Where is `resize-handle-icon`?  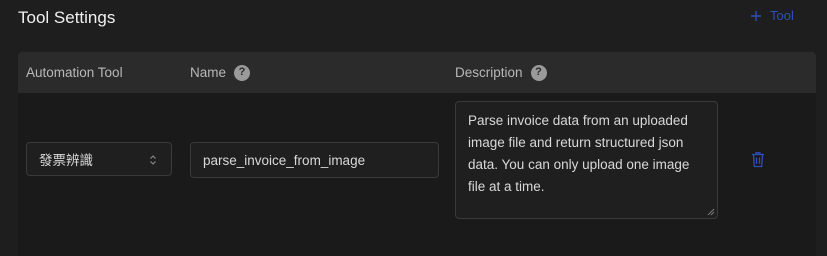 resize-handle-icon is located at coordinates (711, 212).